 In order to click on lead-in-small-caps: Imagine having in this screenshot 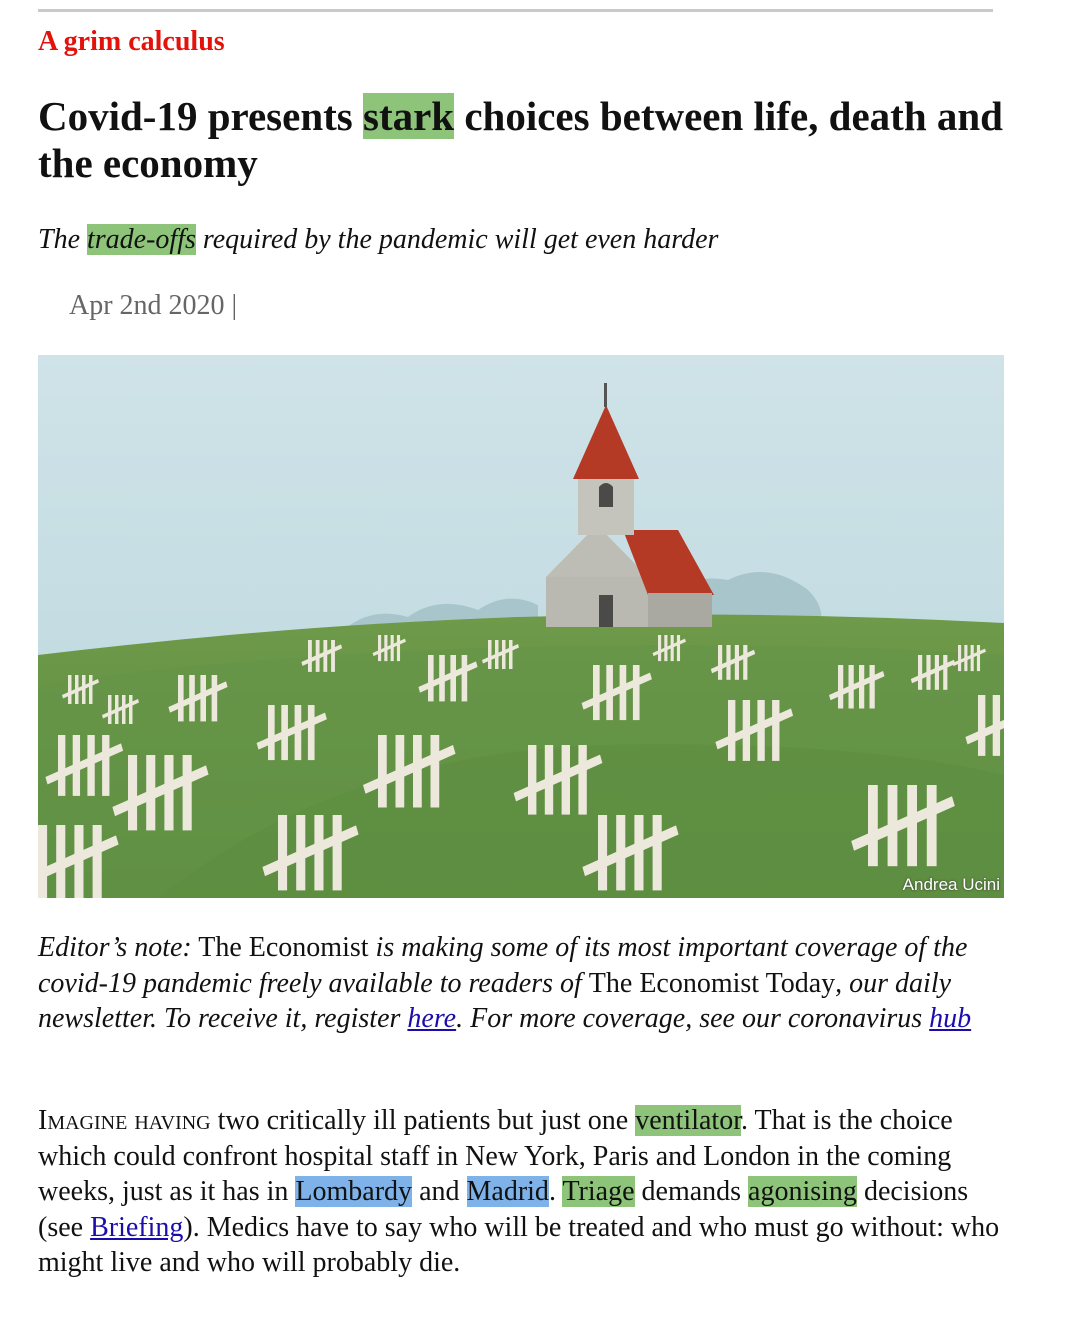, I will do `click(124, 1120)`.